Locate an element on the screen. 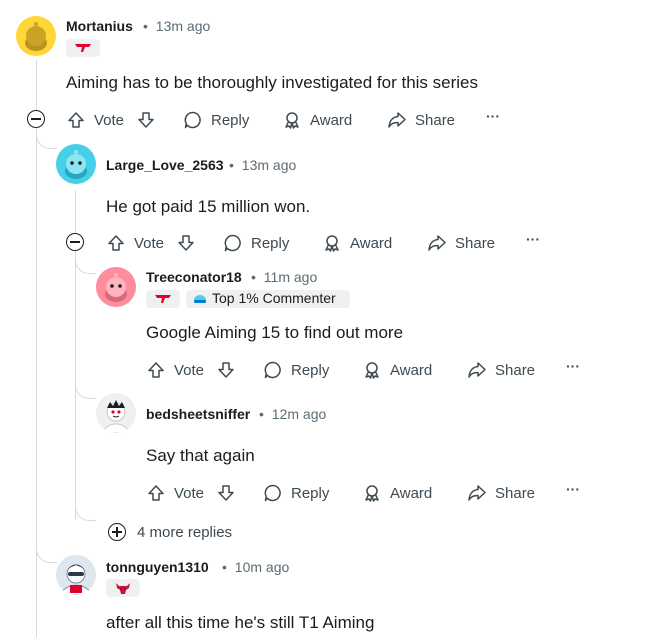 This screenshot has width=651, height=637. top-commenter-badge: Top 1% Commenter is located at coordinates (268, 299).